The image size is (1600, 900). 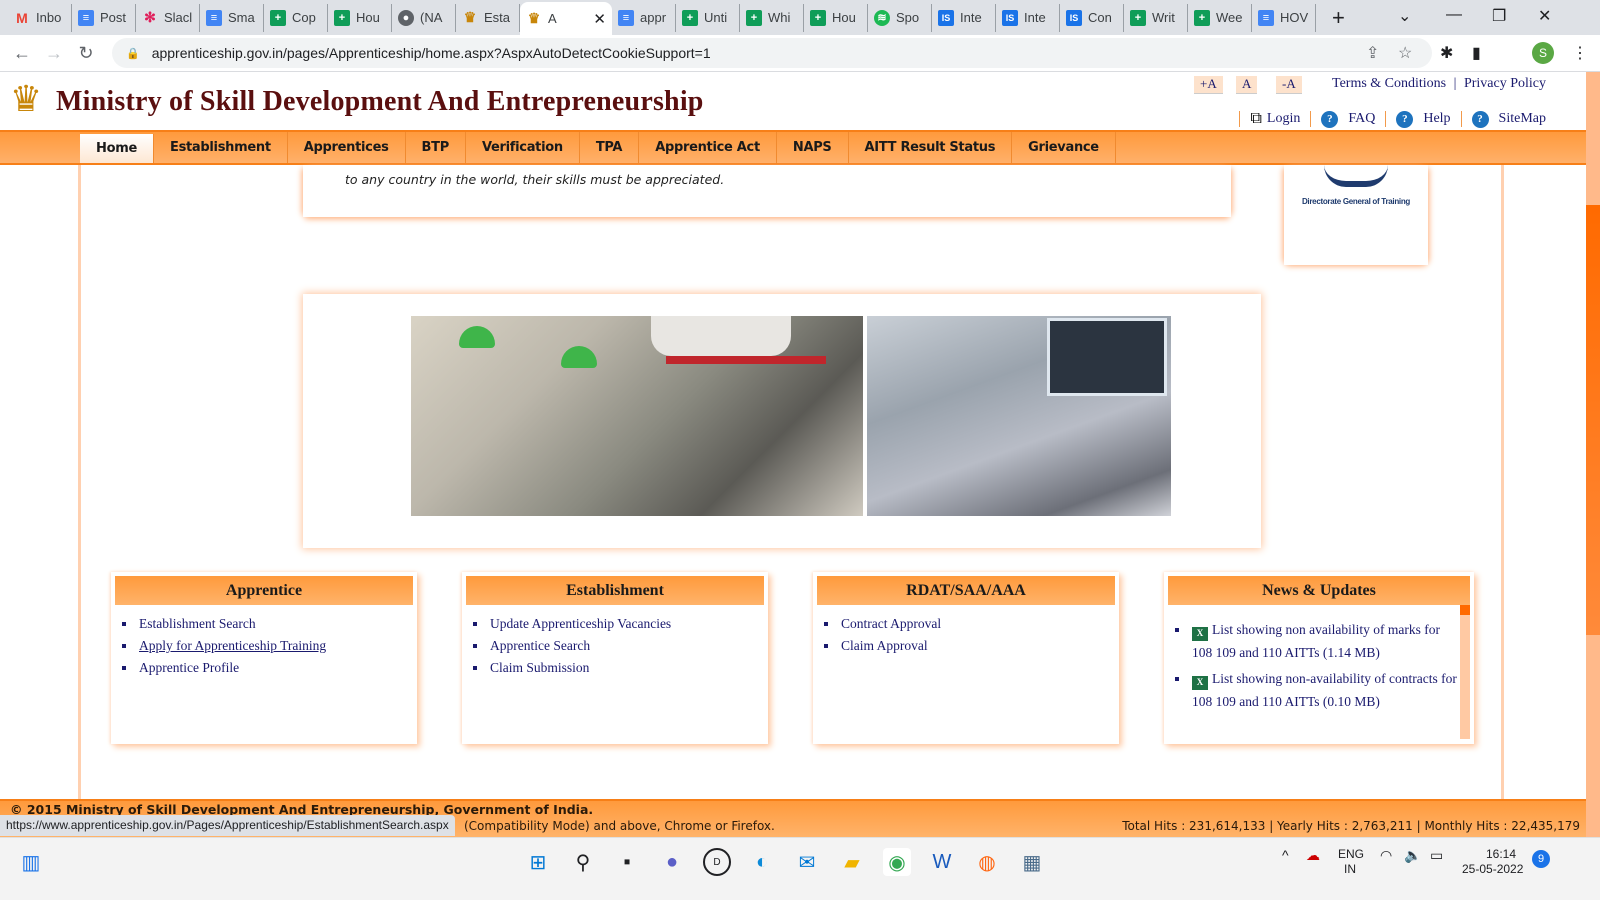 What do you see at coordinates (424, 17) in the screenshot?
I see `browser-tab: ● (NA` at bounding box center [424, 17].